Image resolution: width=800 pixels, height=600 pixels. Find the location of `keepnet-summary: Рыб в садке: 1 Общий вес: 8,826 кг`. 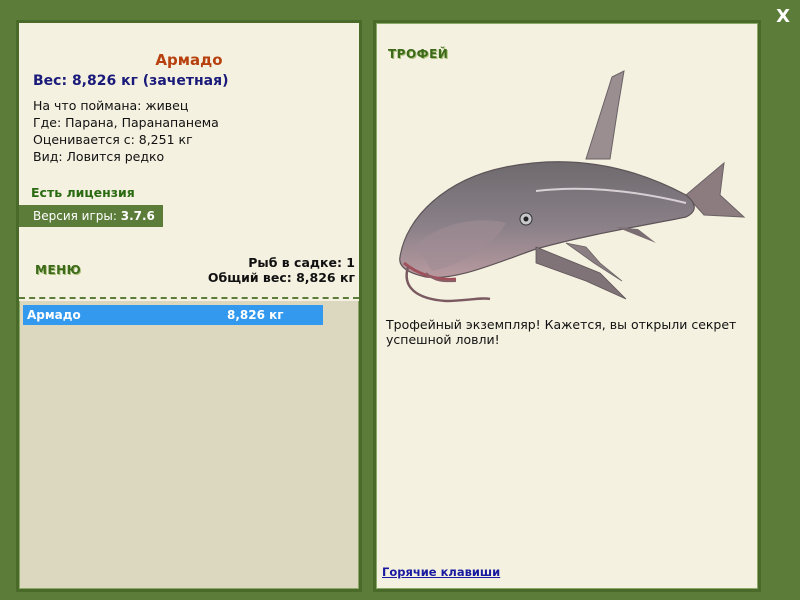

keepnet-summary: Рыб в садке: 1 Общий вес: 8,826 кг is located at coordinates (281, 270).